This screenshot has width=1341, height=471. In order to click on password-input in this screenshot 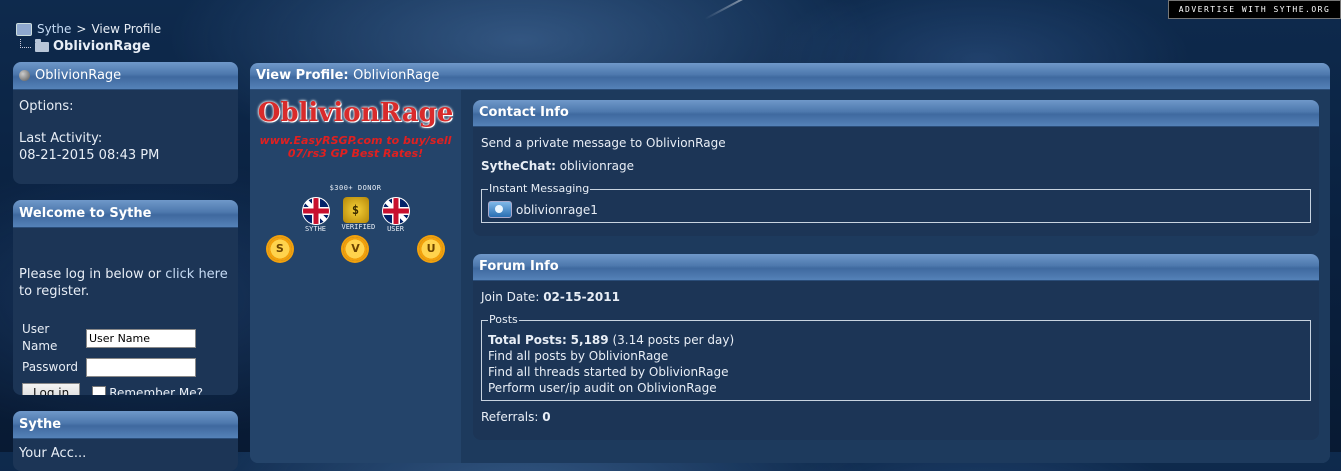, I will do `click(141, 367)`.